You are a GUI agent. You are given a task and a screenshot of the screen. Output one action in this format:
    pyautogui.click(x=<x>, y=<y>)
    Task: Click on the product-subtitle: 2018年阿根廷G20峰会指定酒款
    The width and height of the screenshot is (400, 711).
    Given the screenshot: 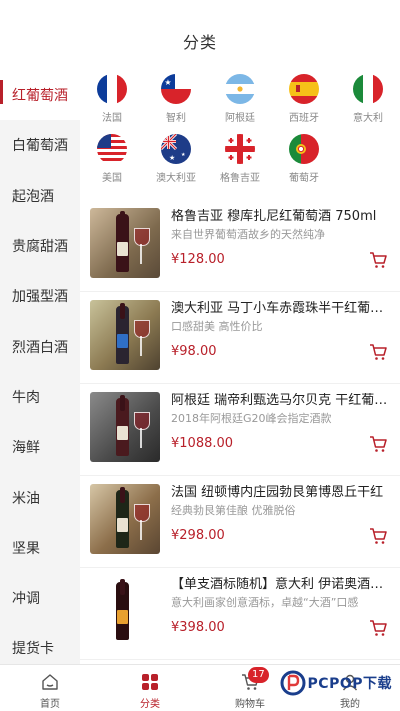 What is the action you would take?
    pyautogui.click(x=251, y=418)
    